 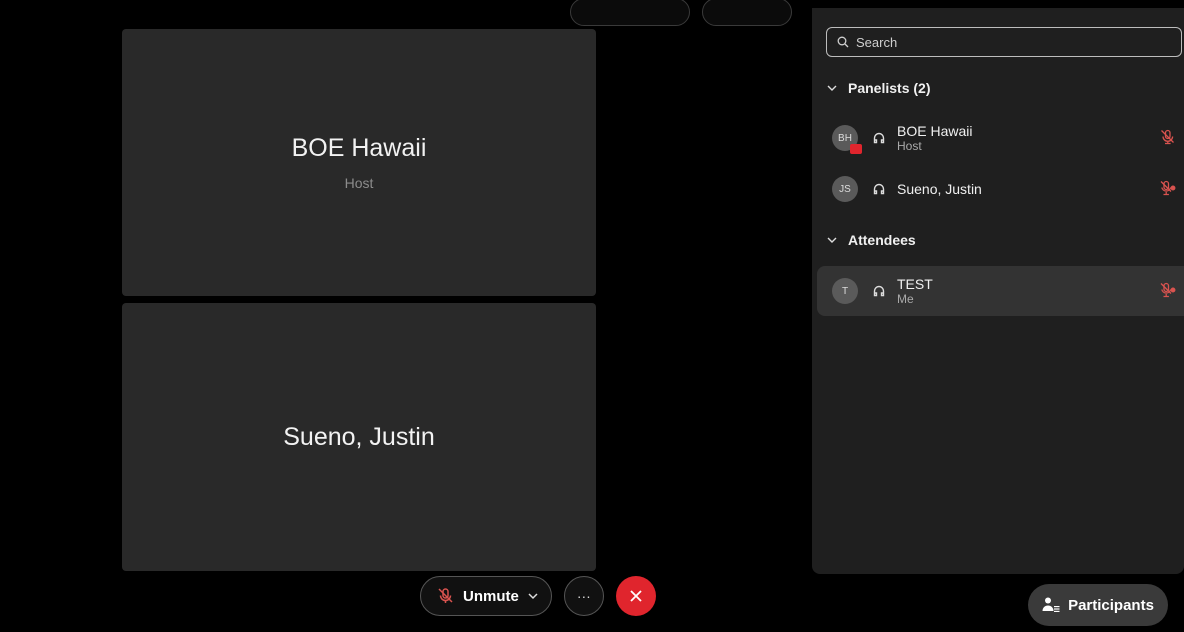 I want to click on leave-button, so click(x=635, y=596).